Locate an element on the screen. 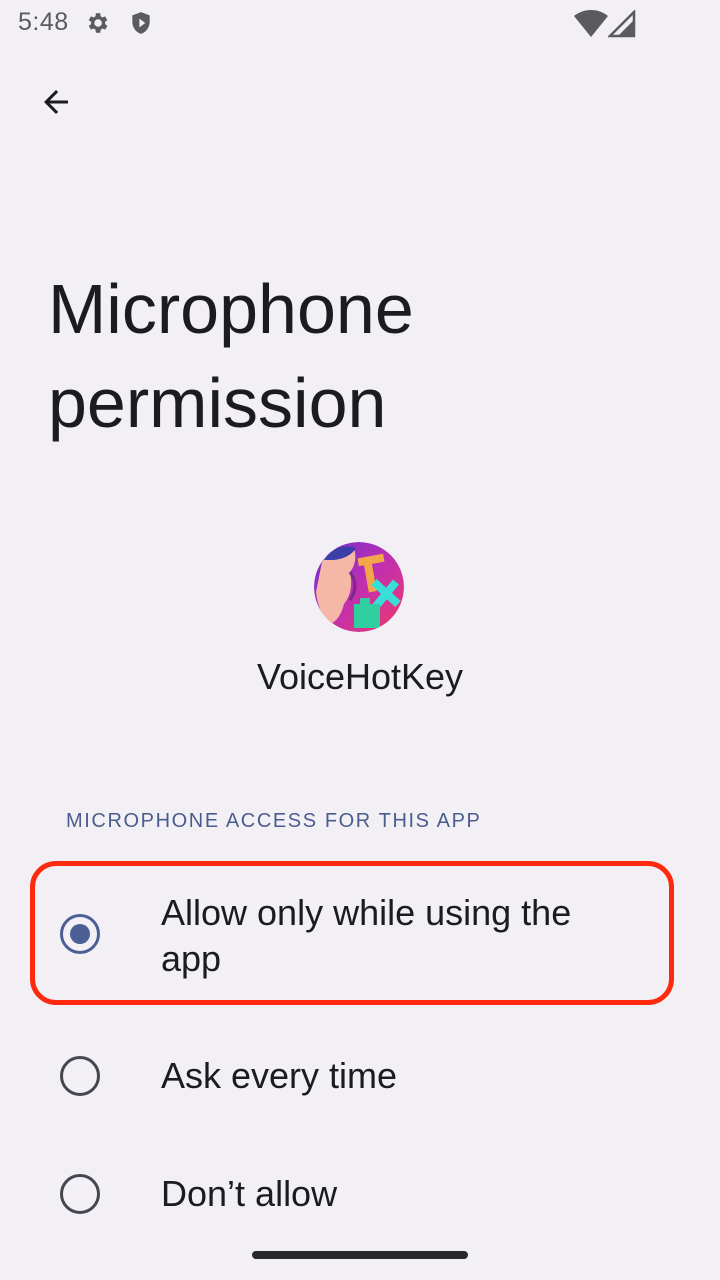  radio-button-selected is located at coordinates (80, 934).